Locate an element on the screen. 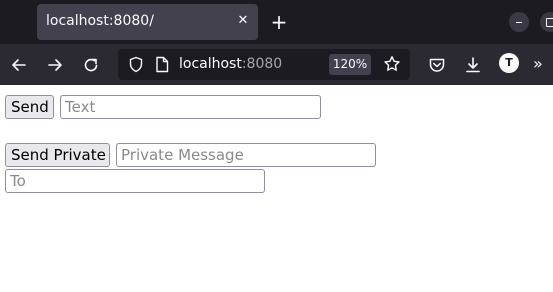  pocket-button is located at coordinates (437, 65).